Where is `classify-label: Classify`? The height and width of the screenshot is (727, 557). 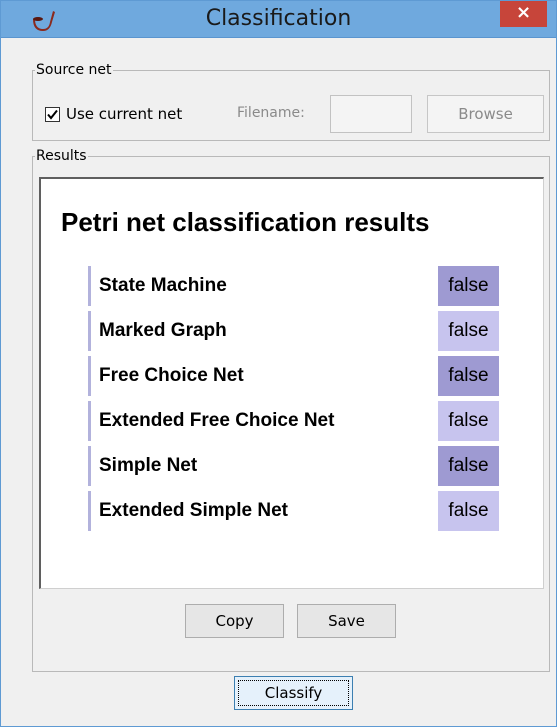 classify-label: Classify is located at coordinates (293, 693).